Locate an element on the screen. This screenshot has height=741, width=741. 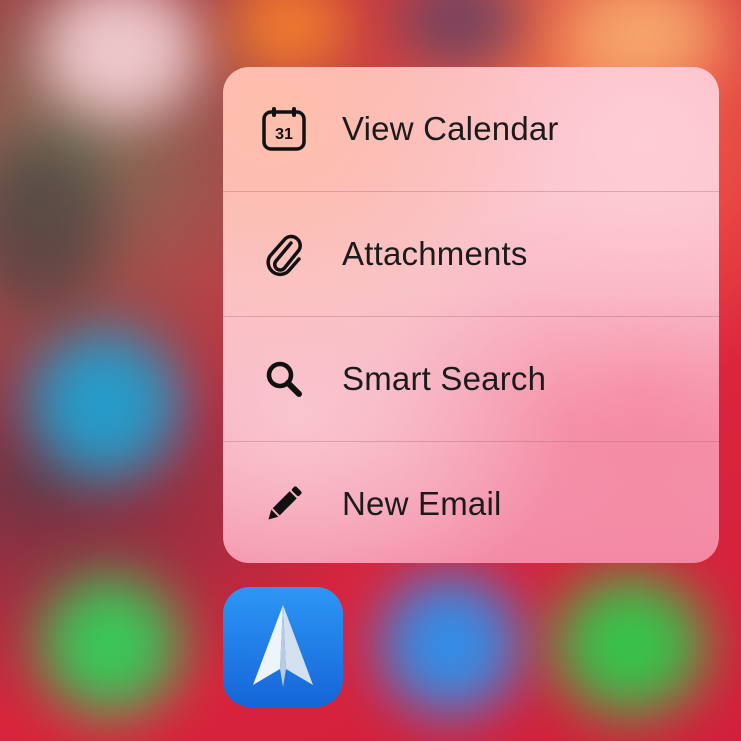
menu-item-label: View Calendar is located at coordinates (450, 128).